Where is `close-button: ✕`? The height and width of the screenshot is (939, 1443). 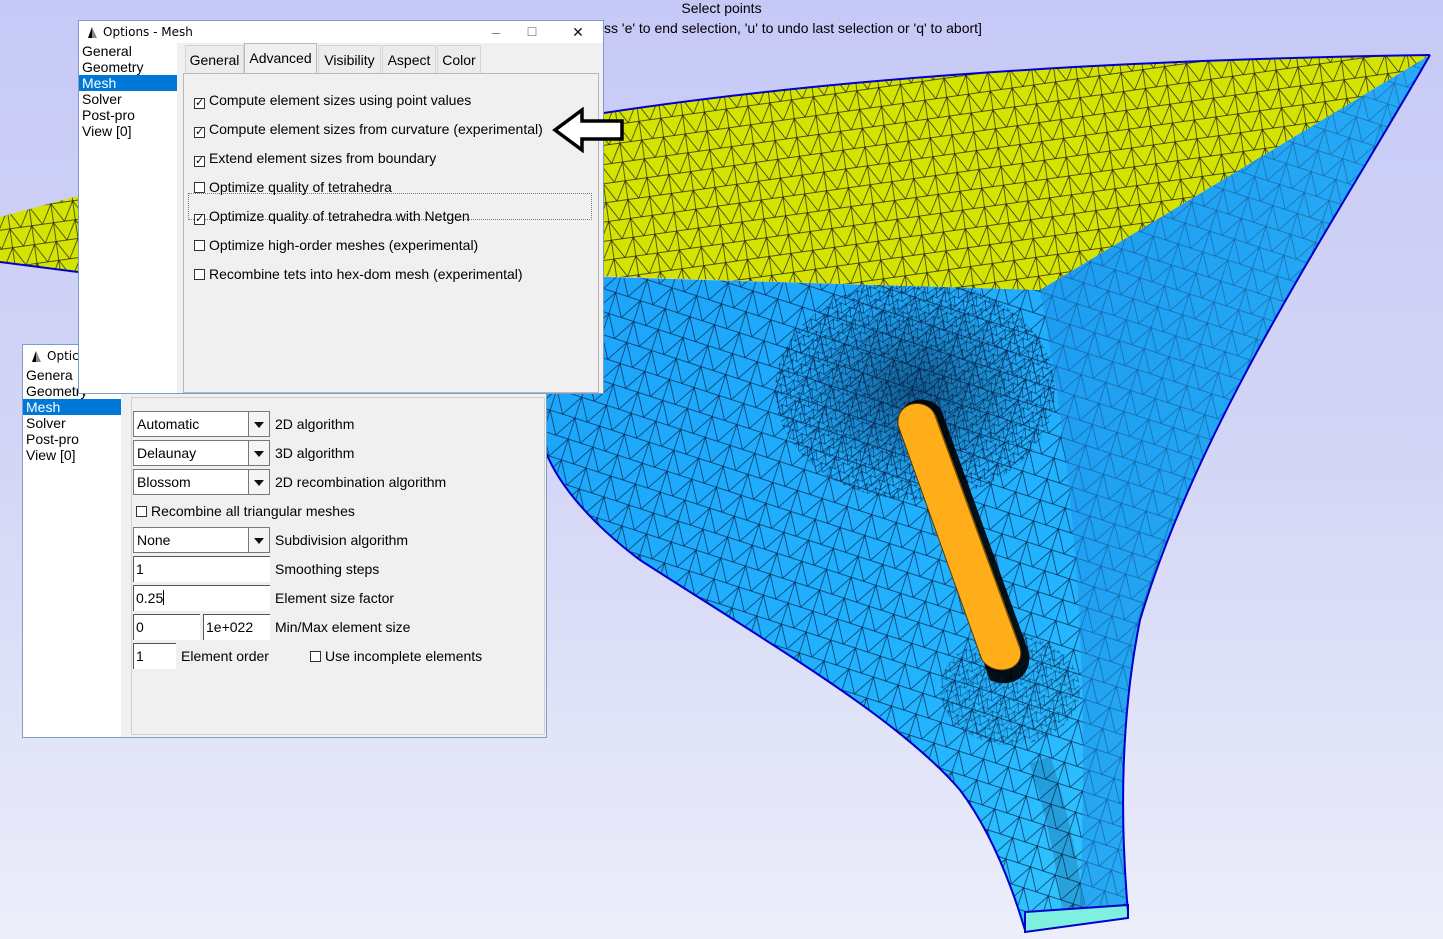
close-button: ✕ is located at coordinates (578, 32).